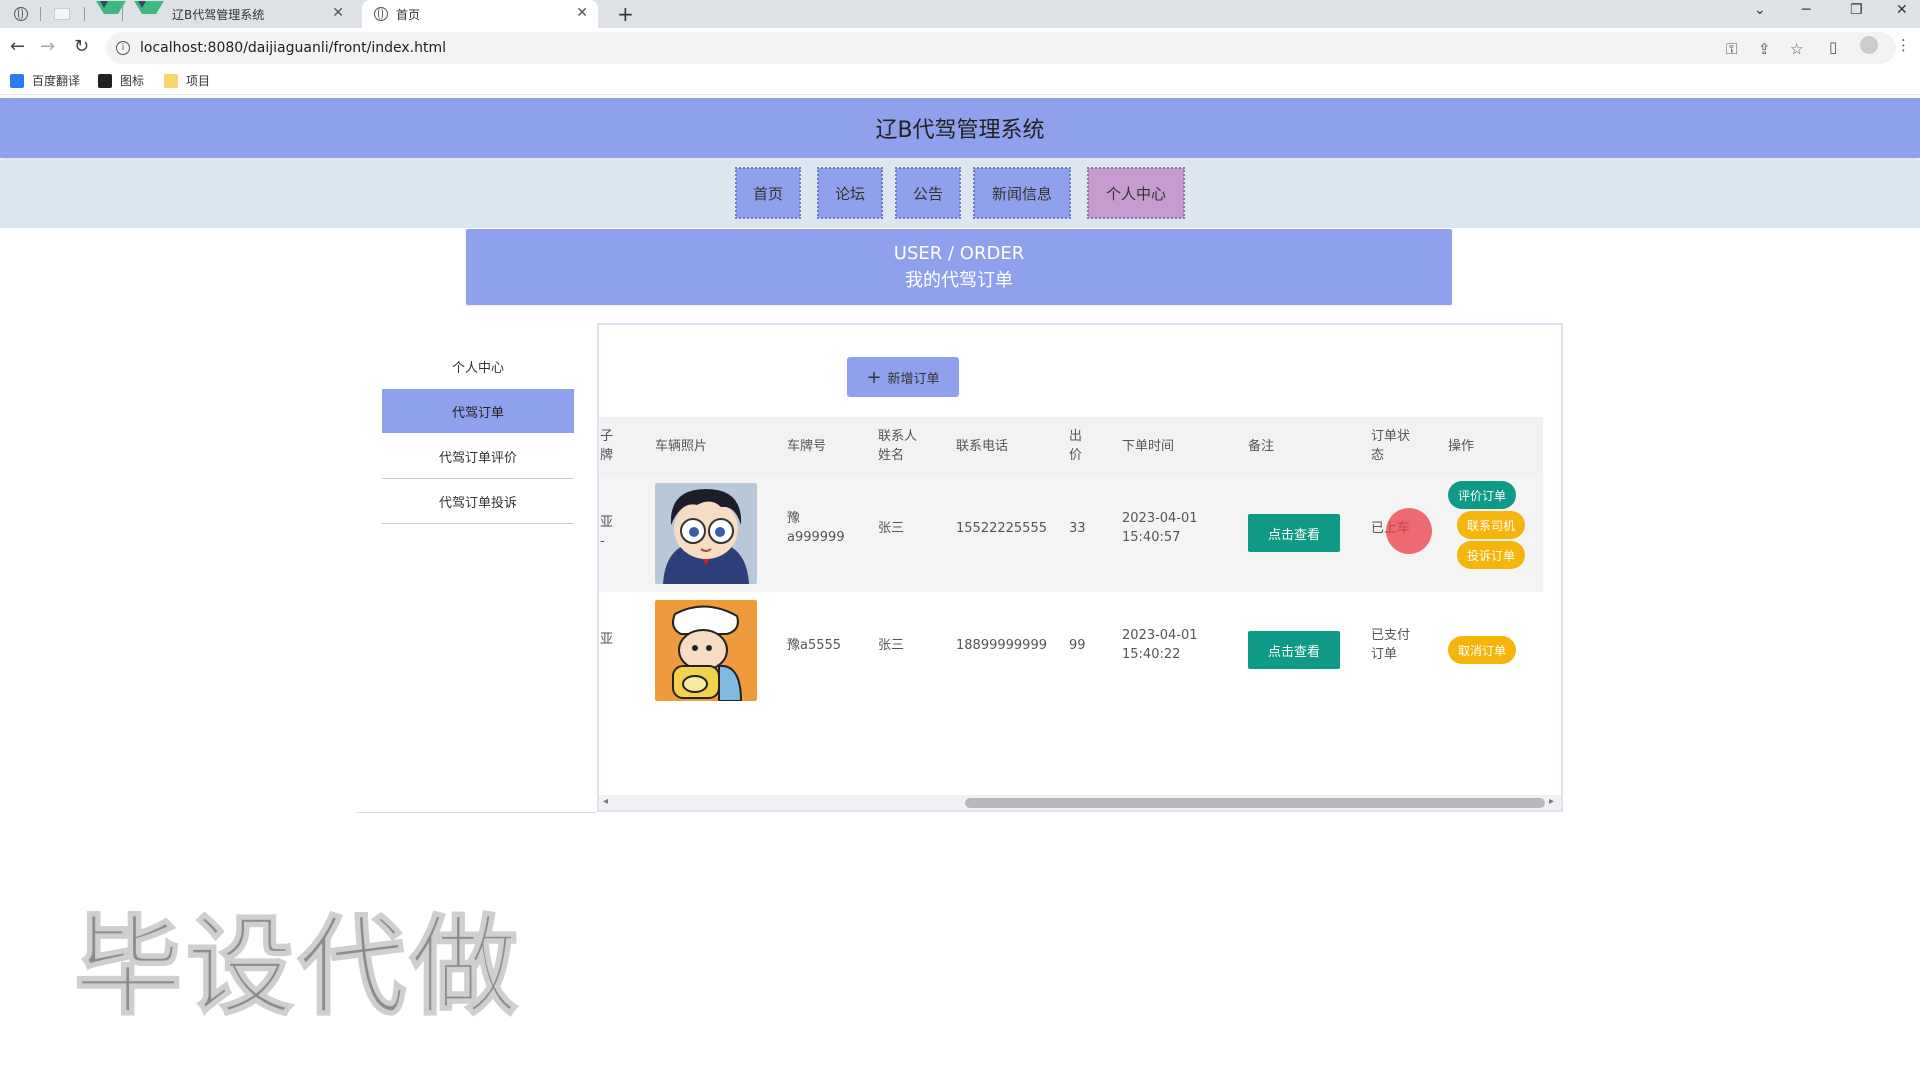 The image size is (1920, 1072). What do you see at coordinates (1491, 555) in the screenshot?
I see `complain-order-button: 投诉订单` at bounding box center [1491, 555].